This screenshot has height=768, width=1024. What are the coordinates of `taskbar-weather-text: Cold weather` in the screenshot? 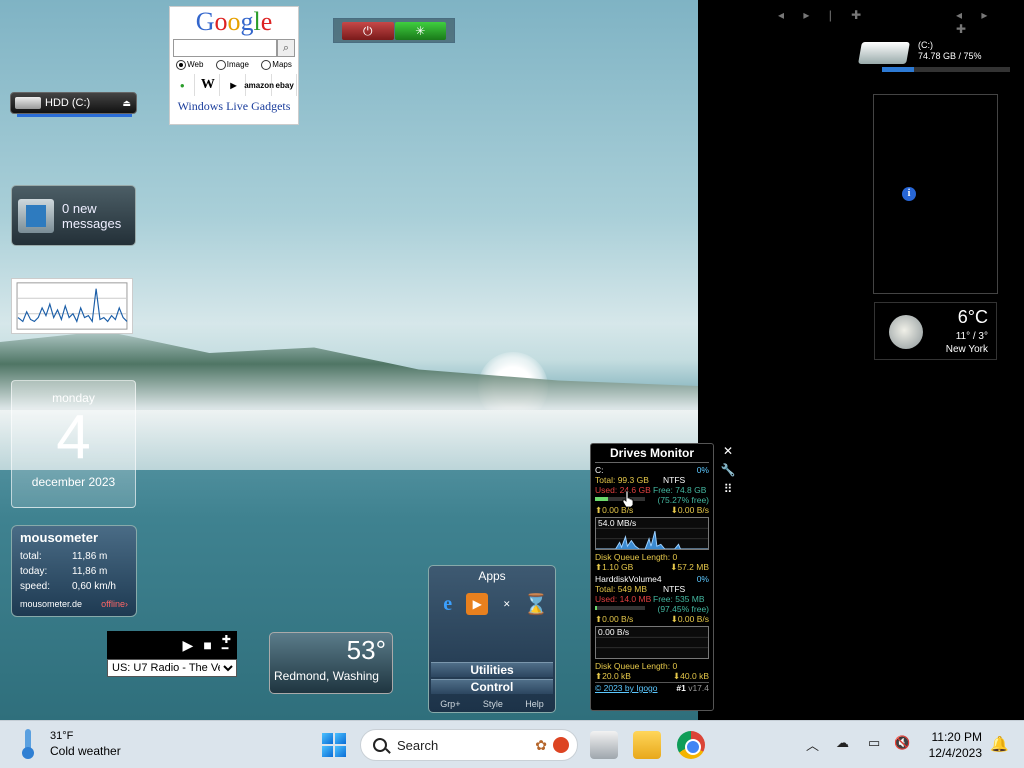 It's located at (85, 751).